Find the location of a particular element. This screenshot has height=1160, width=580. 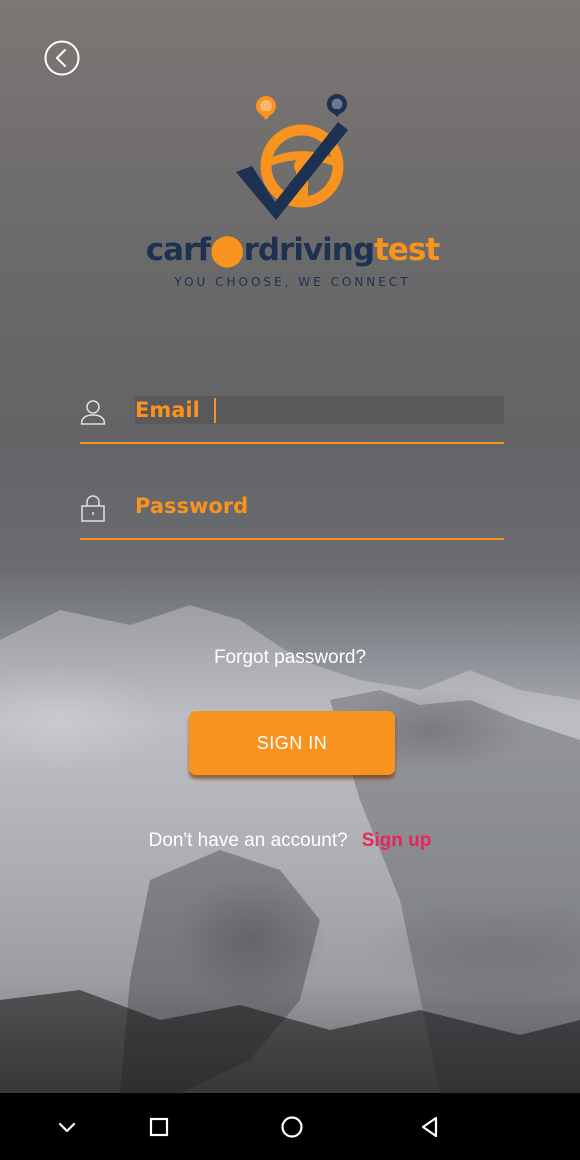

email-field-row is located at coordinates (292, 420).